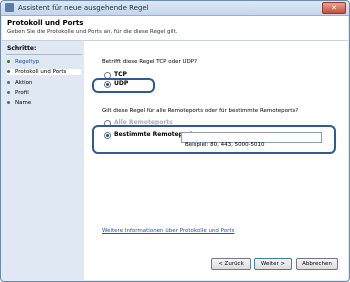  What do you see at coordinates (149, 62) in the screenshot?
I see `protocol-question: Betrifft diese Regel TCP oder UDP?` at bounding box center [149, 62].